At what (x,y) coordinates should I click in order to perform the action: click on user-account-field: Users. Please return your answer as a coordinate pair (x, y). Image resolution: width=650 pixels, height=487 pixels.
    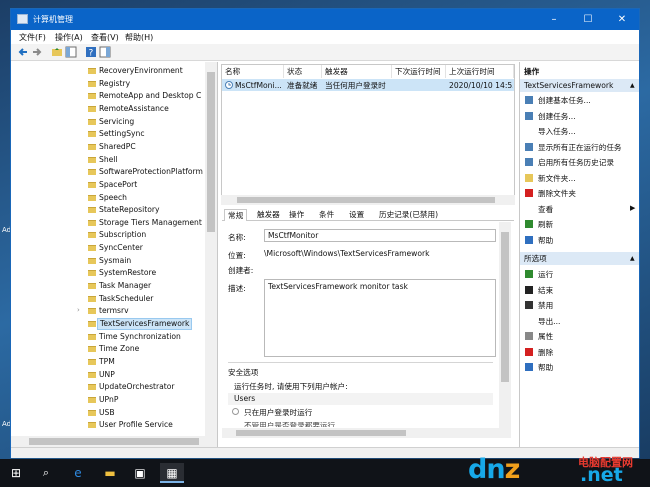
    Looking at the image, I should click on (360, 399).